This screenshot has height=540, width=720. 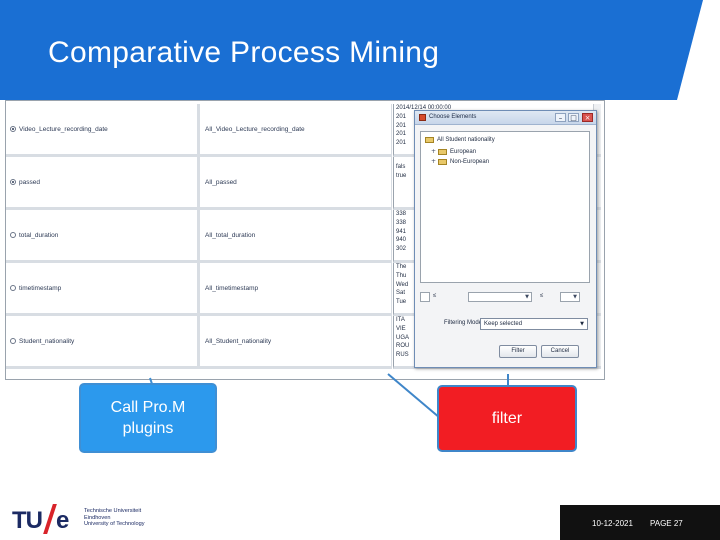 I want to click on footer-bar, so click(x=640, y=522).